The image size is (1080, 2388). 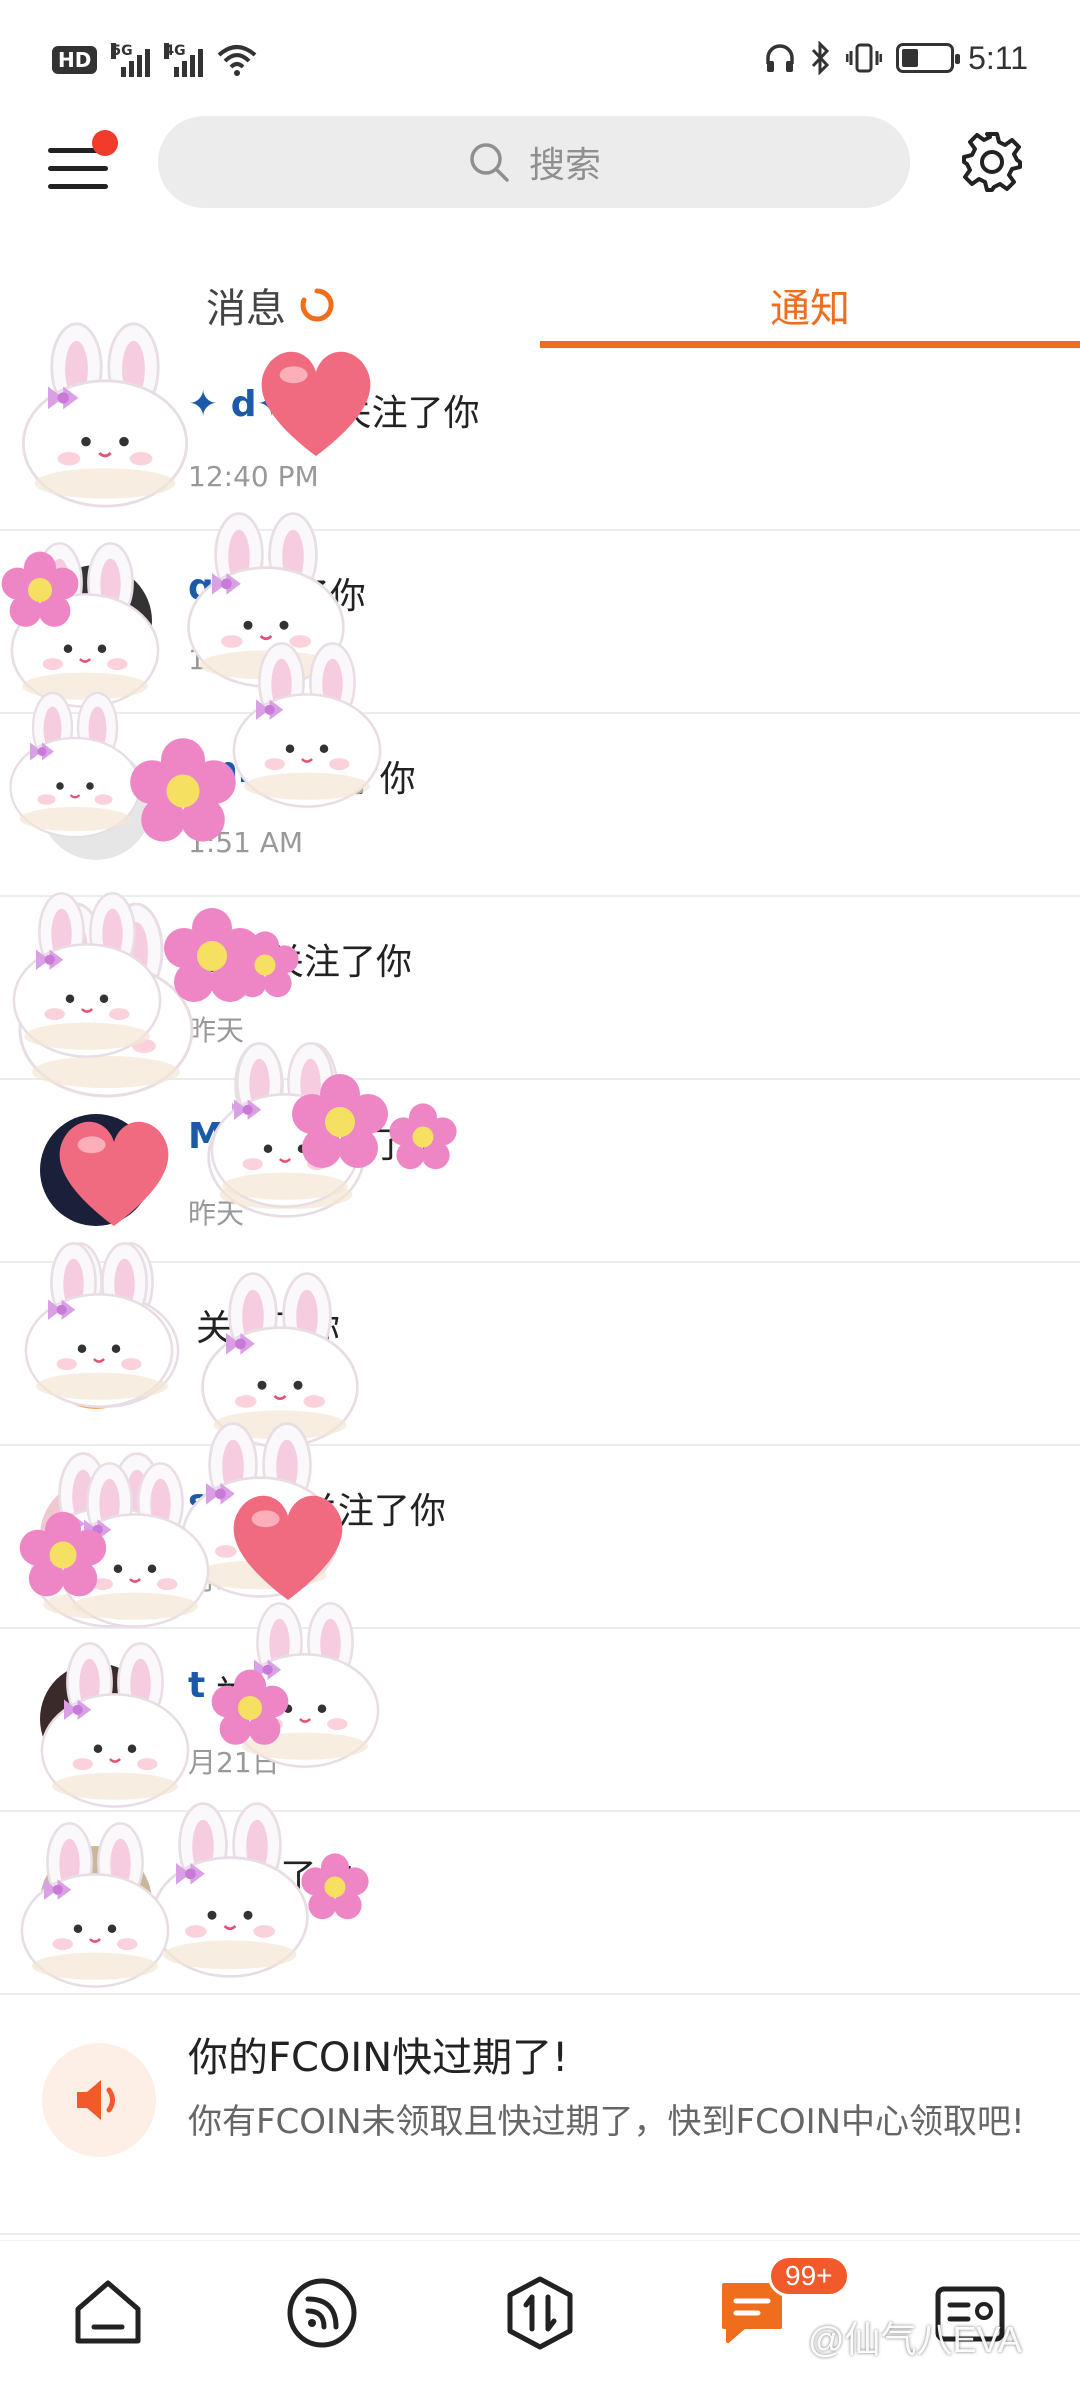 I want to click on notification-row: 关注了你, so click(x=540, y=1354).